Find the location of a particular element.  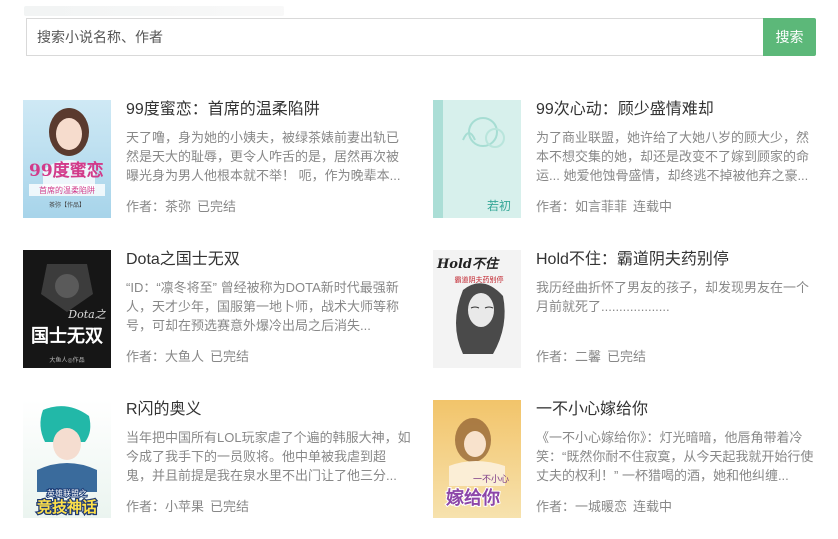

cover-title: Hold不住 is located at coordinates (468, 264).